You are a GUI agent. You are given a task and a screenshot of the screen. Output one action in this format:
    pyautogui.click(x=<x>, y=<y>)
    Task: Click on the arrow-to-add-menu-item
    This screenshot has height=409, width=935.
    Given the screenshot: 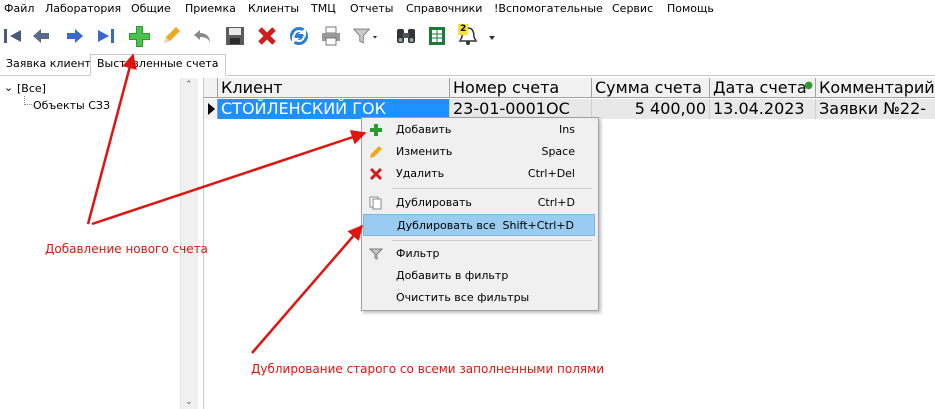 What is the action you would take?
    pyautogui.click(x=229, y=178)
    